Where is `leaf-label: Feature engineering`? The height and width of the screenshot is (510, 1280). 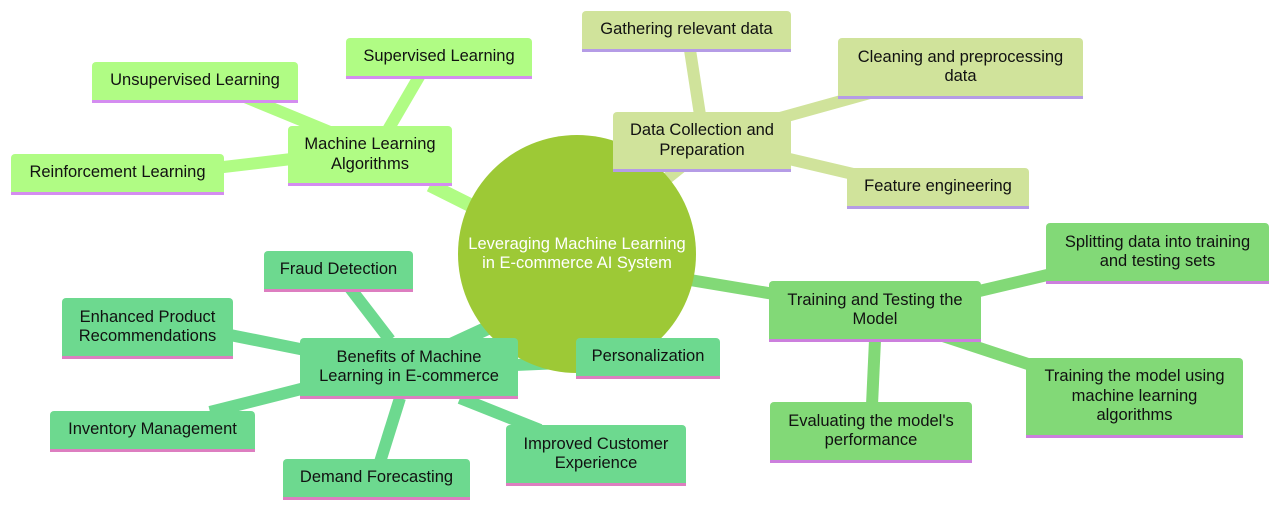 leaf-label: Feature engineering is located at coordinates (938, 186).